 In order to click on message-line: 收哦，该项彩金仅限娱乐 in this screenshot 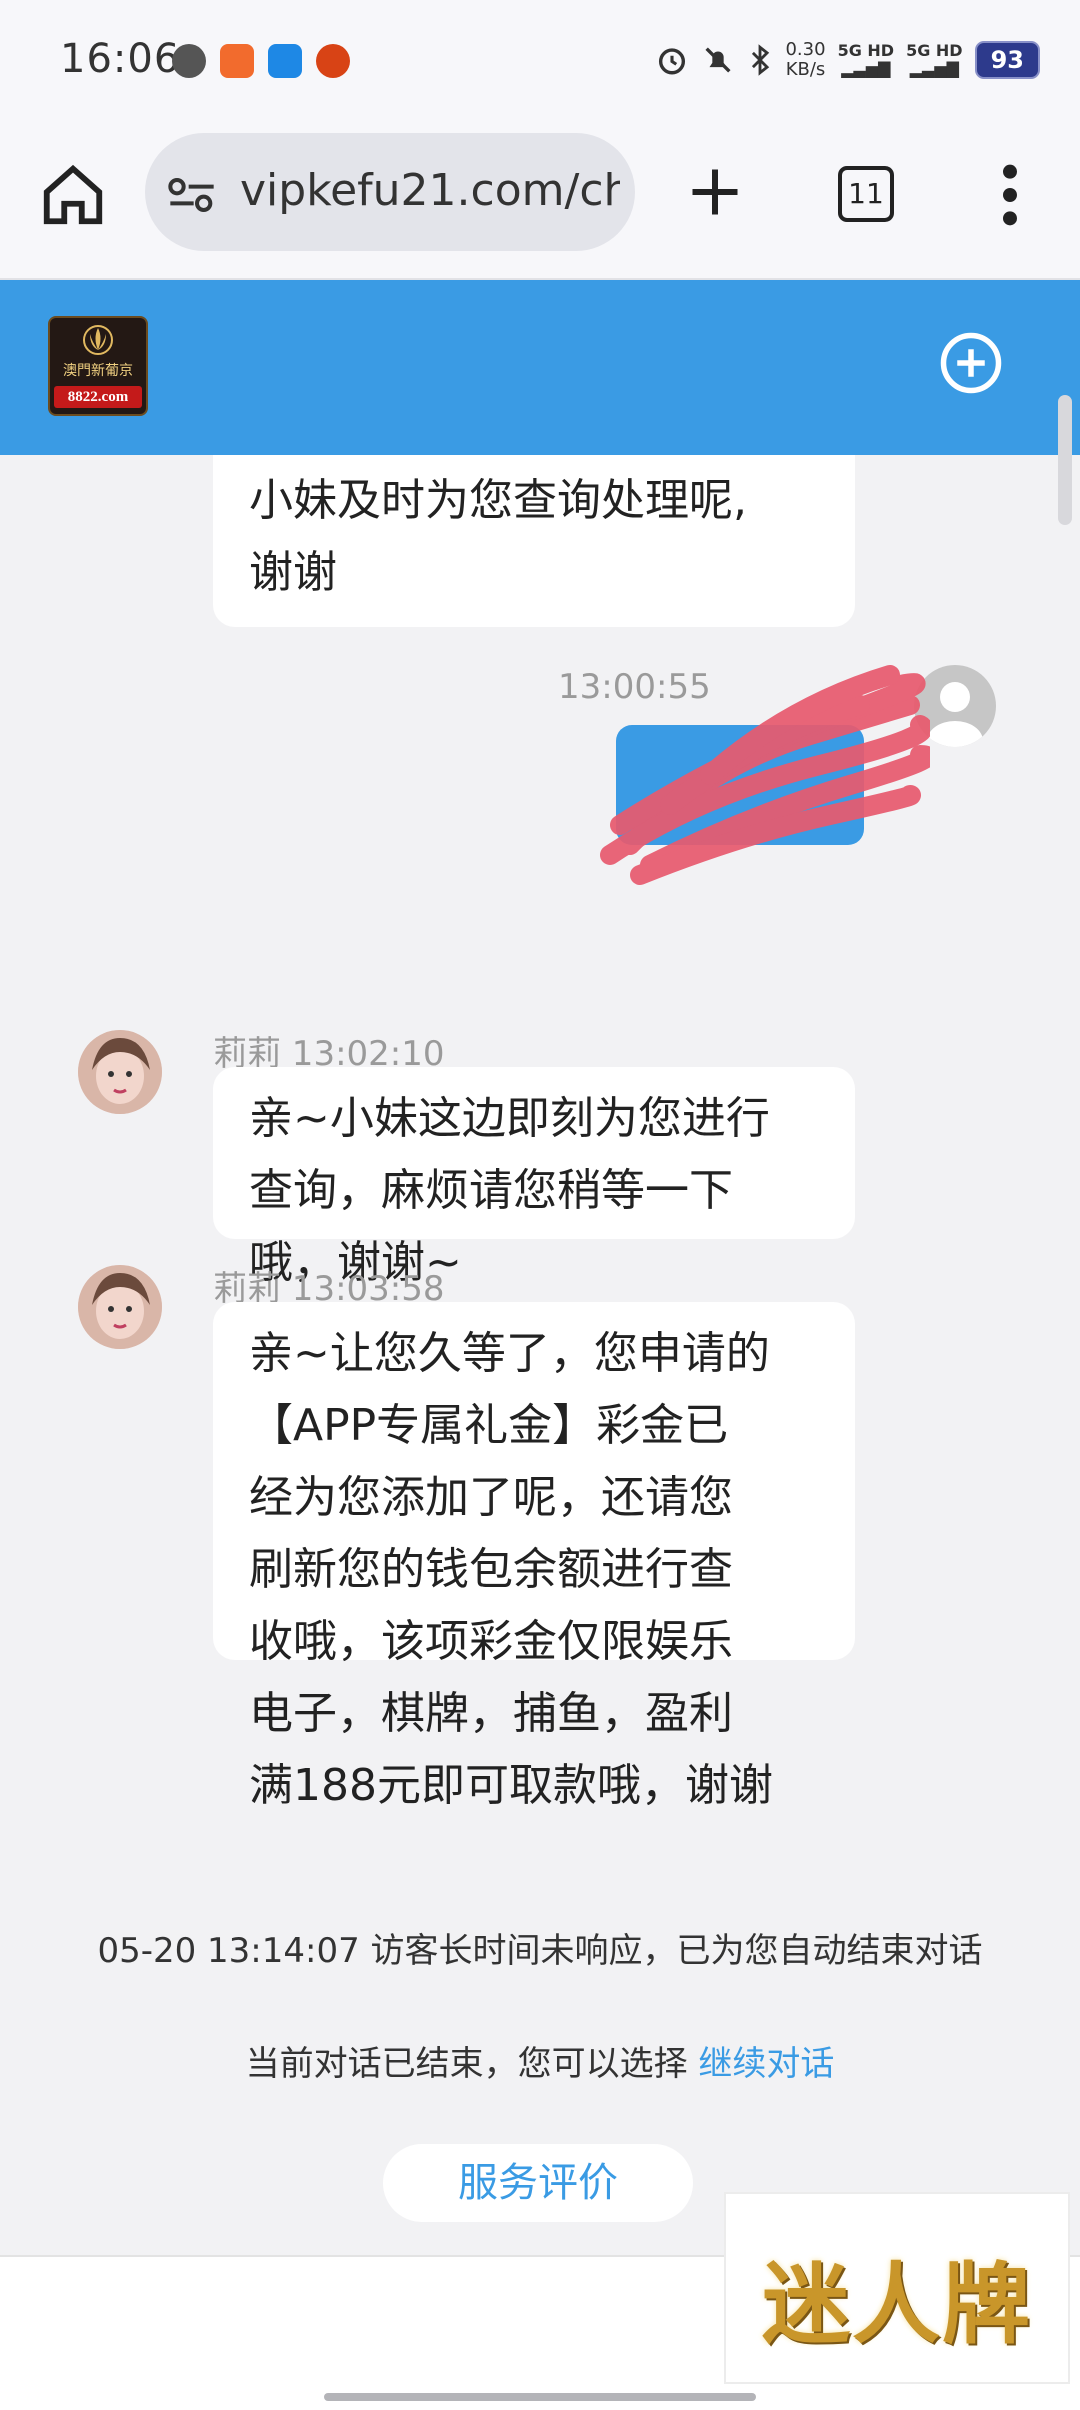, I will do `click(491, 1641)`.